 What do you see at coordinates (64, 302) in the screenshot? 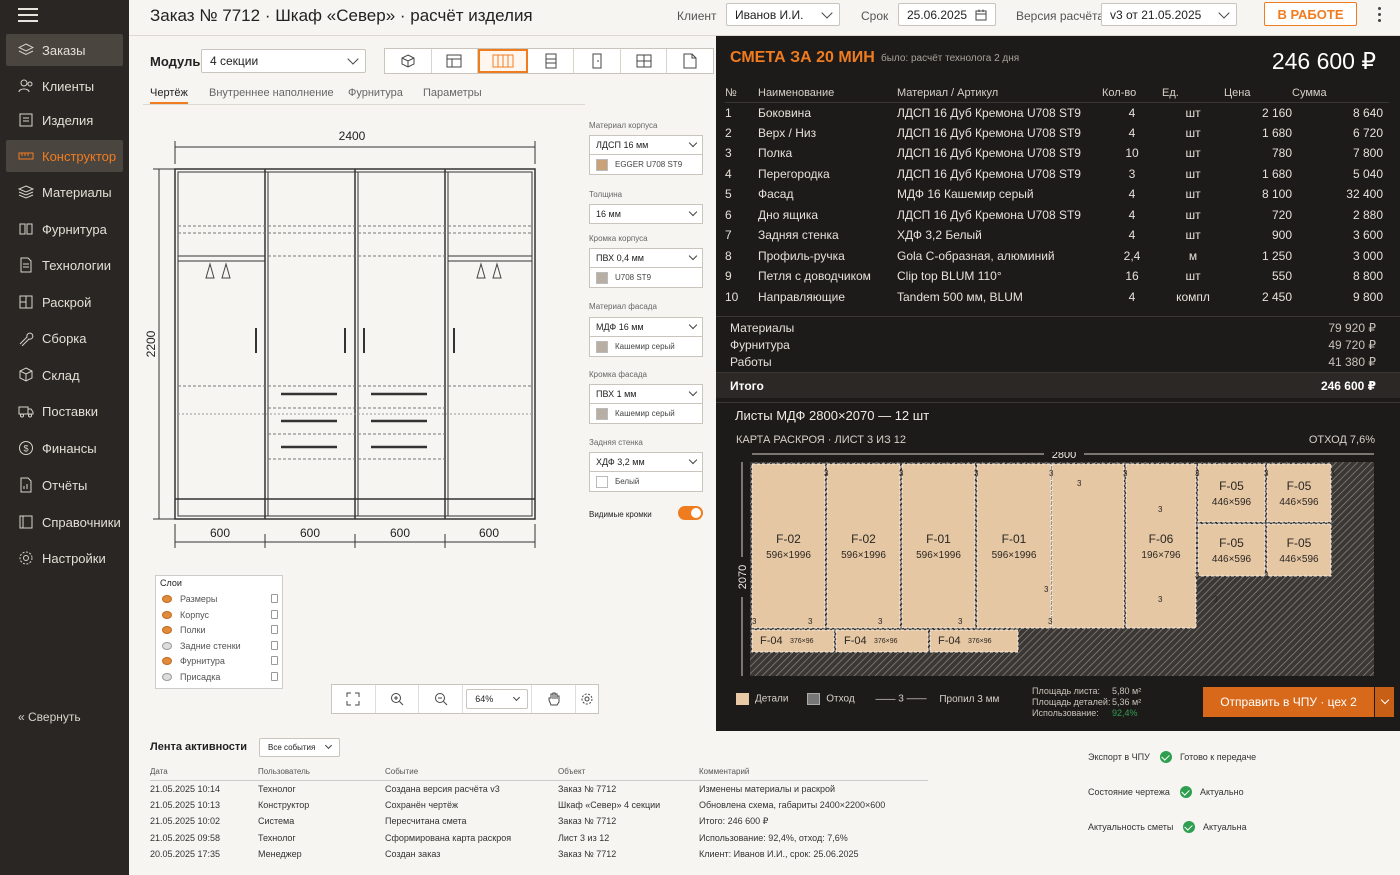
I see `sidebar-item-8: Раскрой` at bounding box center [64, 302].